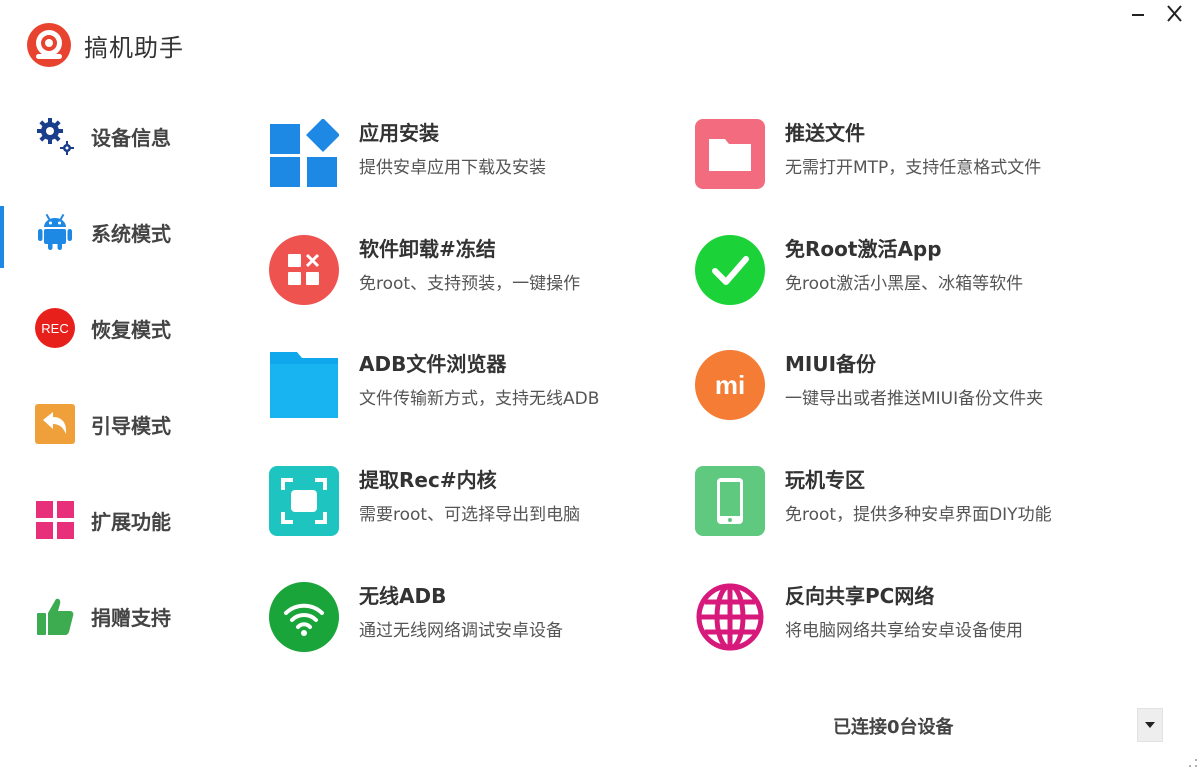 This screenshot has height=771, width=1200. What do you see at coordinates (479, 153) in the screenshot?
I see `feature-app-install: 应用安装 提供安卓应用下载及安装` at bounding box center [479, 153].